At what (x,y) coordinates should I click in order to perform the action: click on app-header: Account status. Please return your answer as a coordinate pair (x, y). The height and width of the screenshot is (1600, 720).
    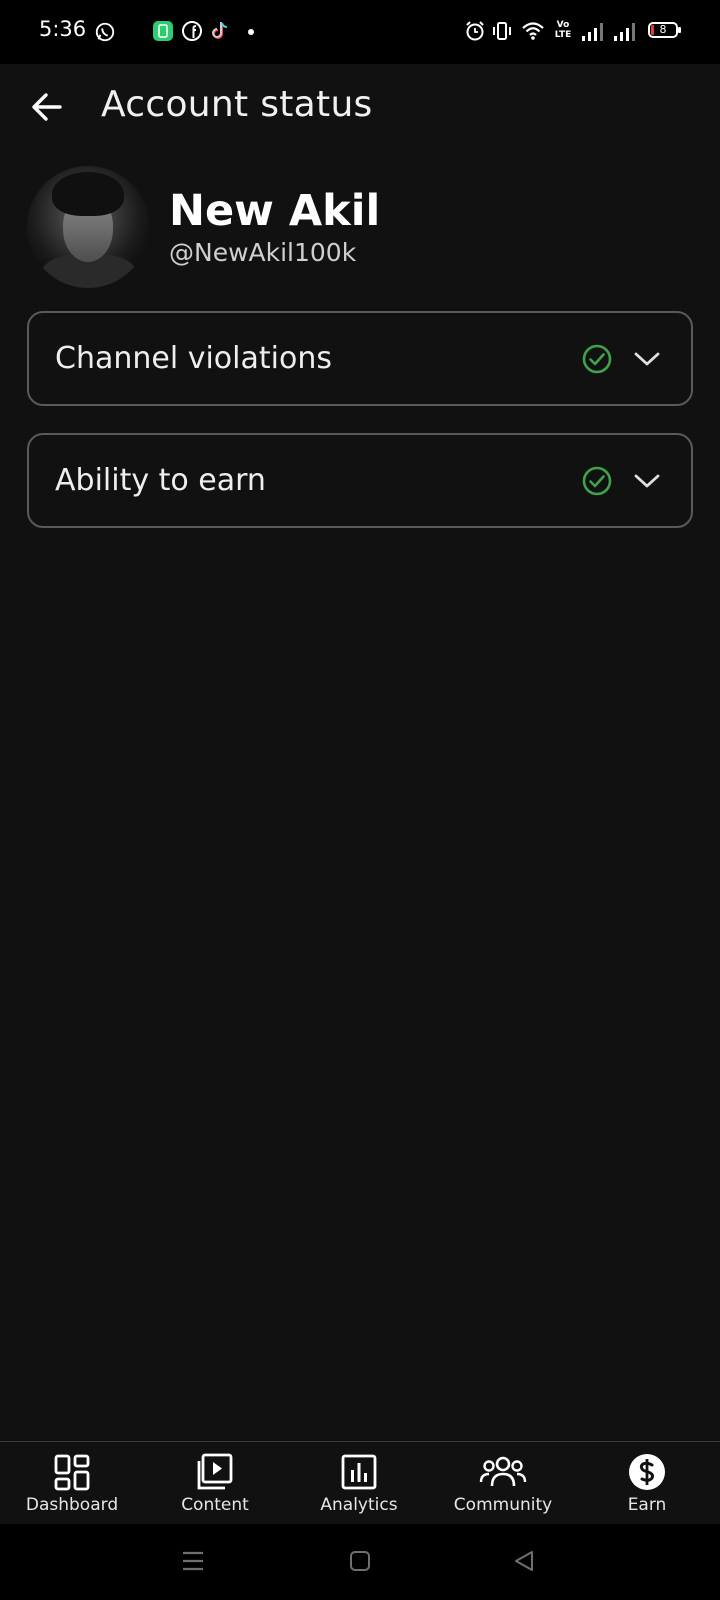
    Looking at the image, I should click on (360, 109).